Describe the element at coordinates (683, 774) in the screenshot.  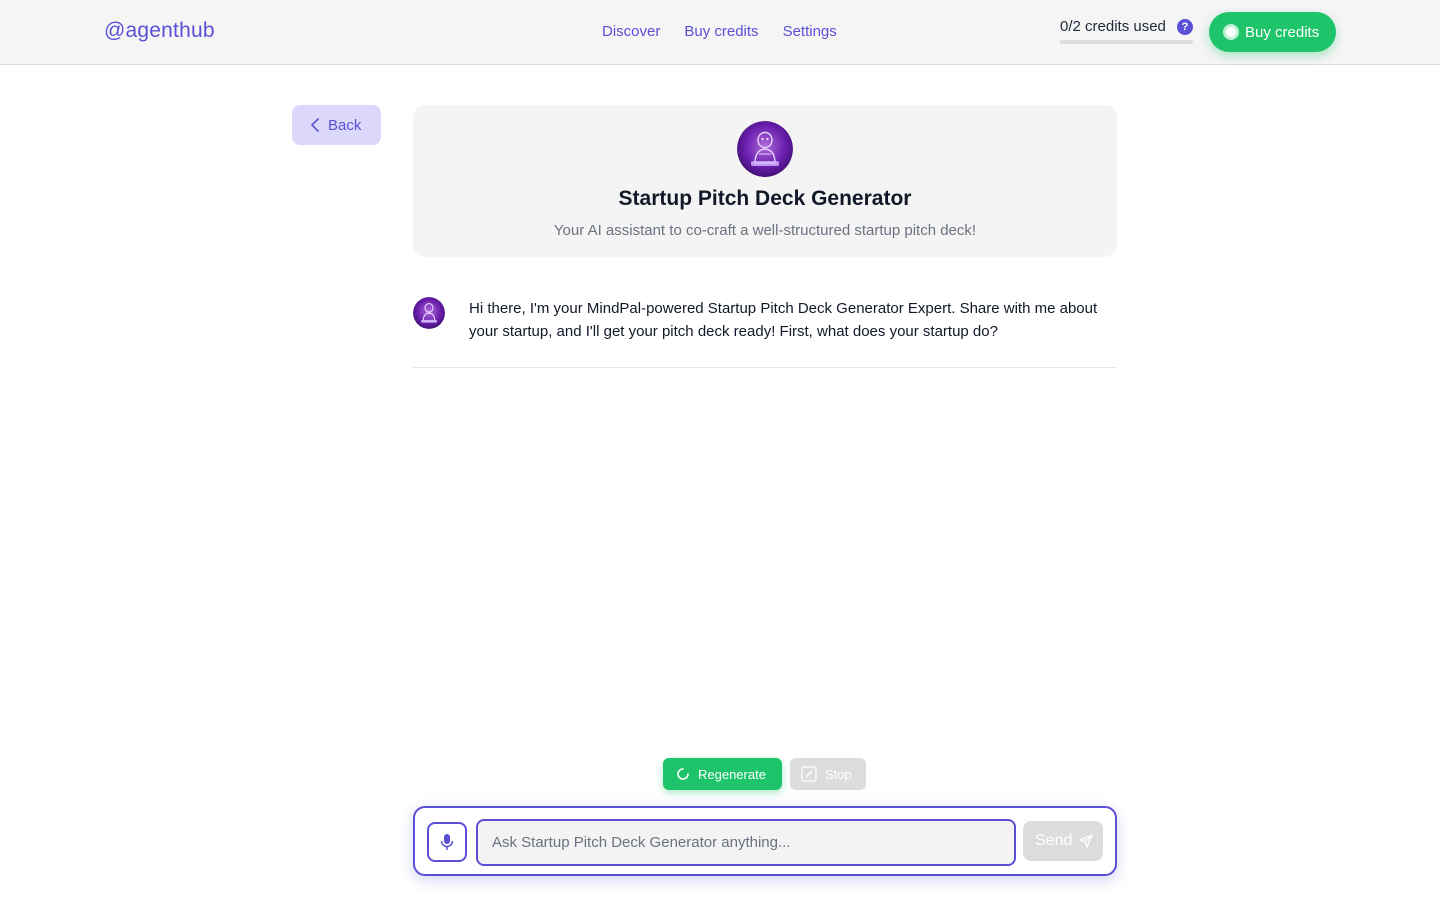
I see `refresh-icon` at that location.